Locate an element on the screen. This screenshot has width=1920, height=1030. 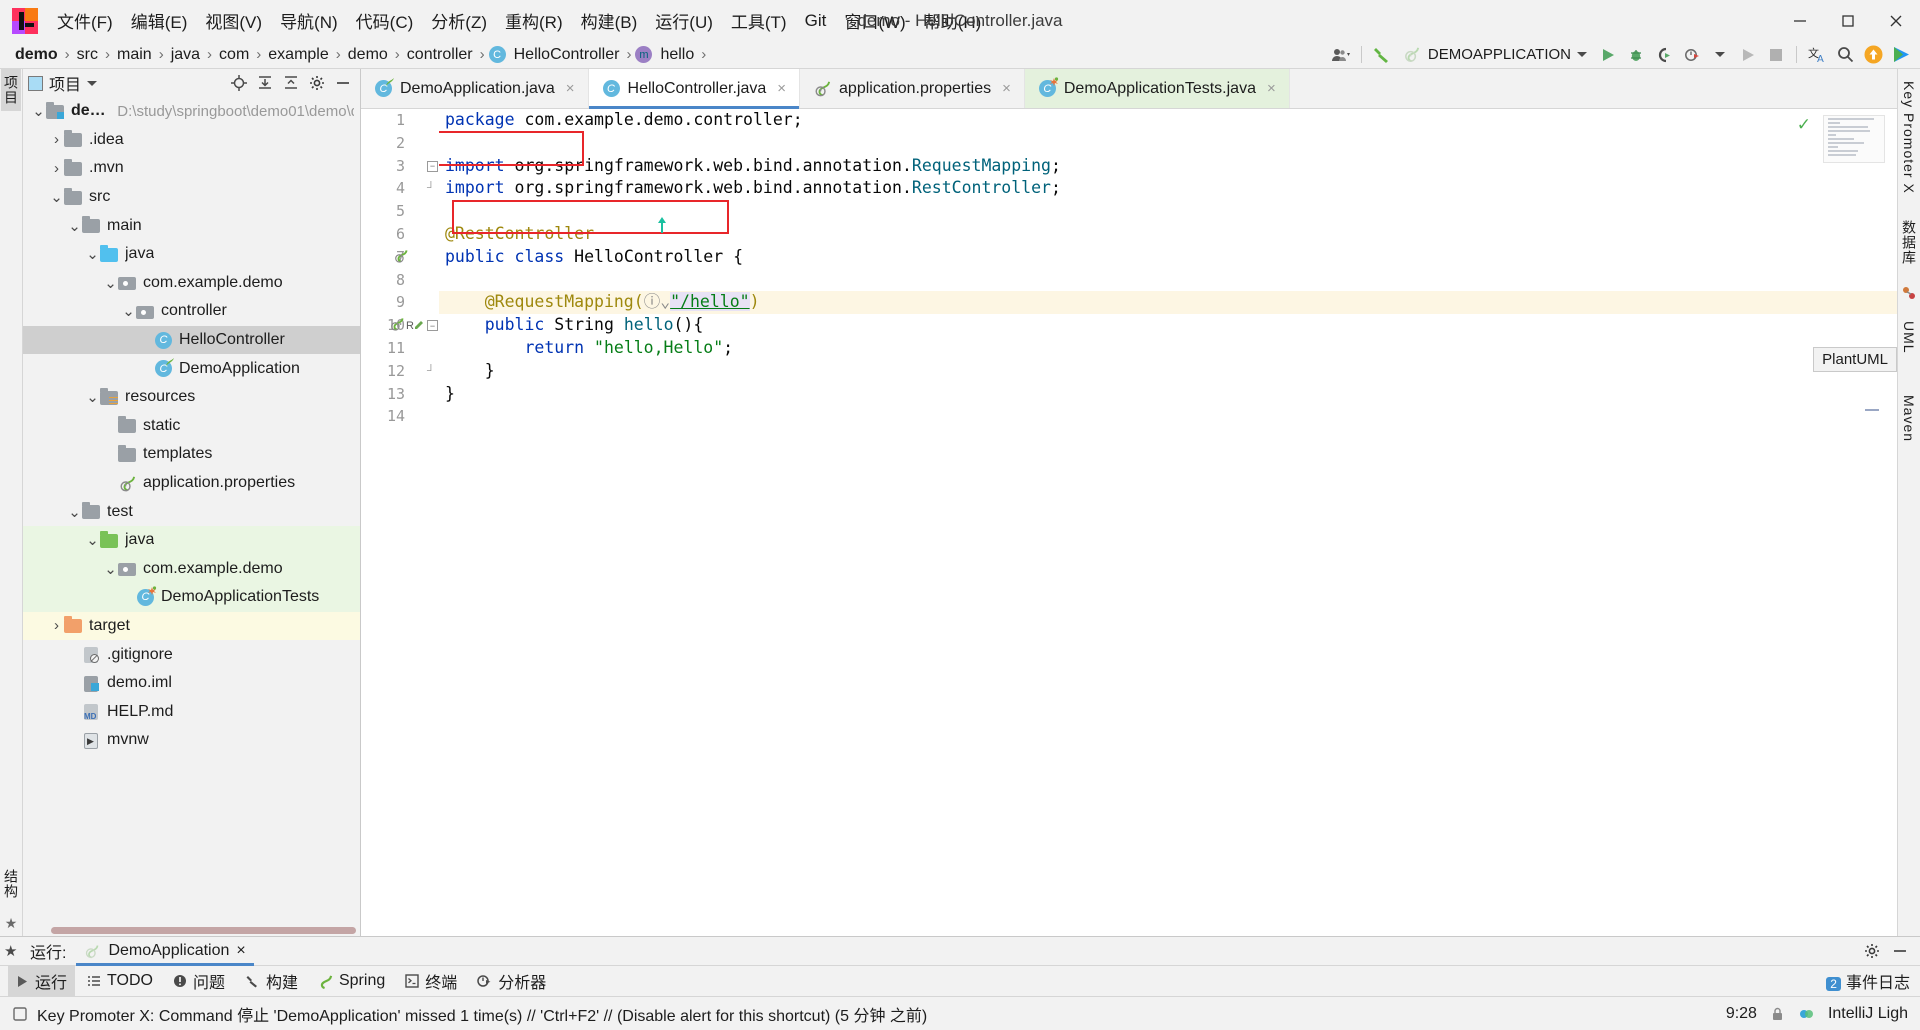
tree-node-demoapplication: C DemoApplication is located at coordinates (191, 368).